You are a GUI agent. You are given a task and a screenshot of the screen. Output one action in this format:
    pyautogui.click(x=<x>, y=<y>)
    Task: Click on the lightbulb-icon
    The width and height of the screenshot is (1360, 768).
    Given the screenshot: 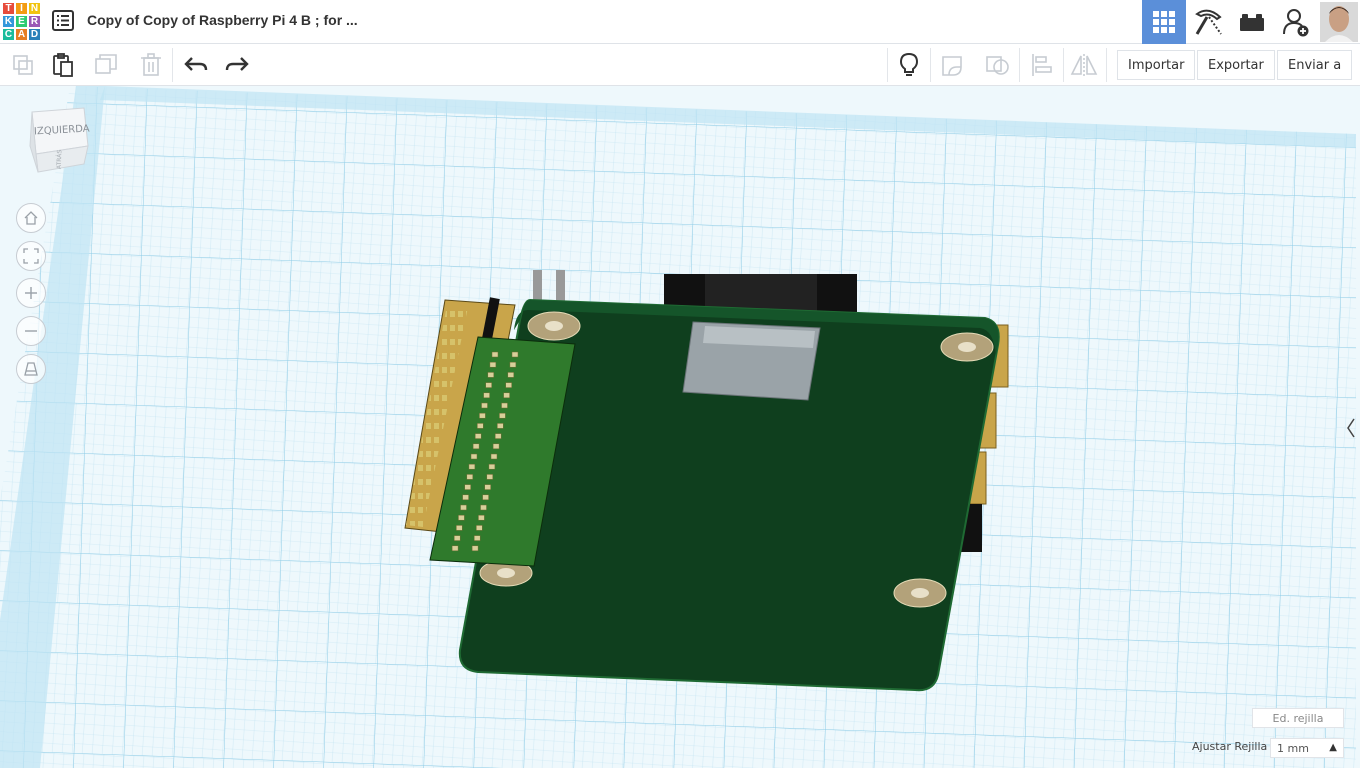 What is the action you would take?
    pyautogui.click(x=909, y=64)
    